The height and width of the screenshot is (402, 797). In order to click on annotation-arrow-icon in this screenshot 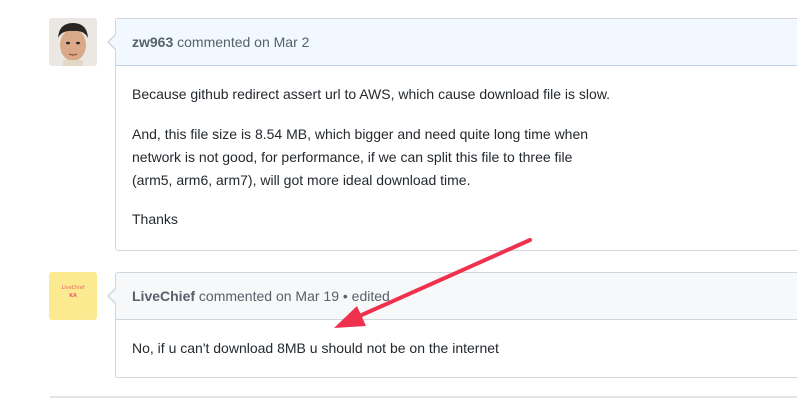, I will do `click(433, 283)`.